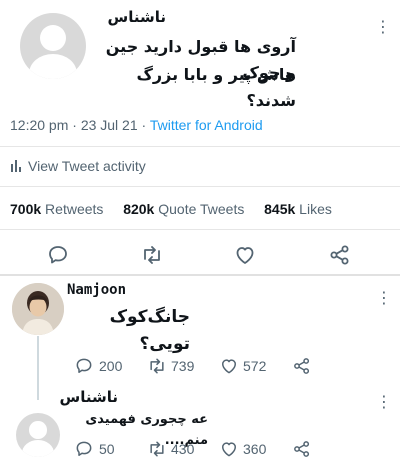  What do you see at coordinates (298, 209) in the screenshot?
I see `likes-stat: 845k Likes` at bounding box center [298, 209].